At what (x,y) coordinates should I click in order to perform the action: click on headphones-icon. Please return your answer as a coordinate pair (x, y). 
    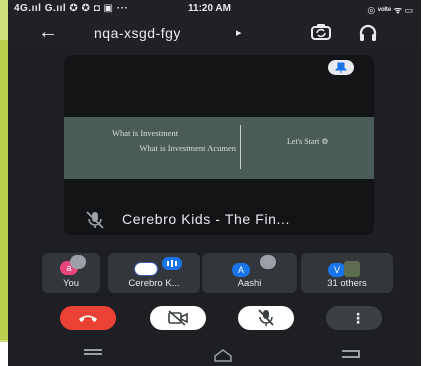
    Looking at the image, I should click on (368, 33).